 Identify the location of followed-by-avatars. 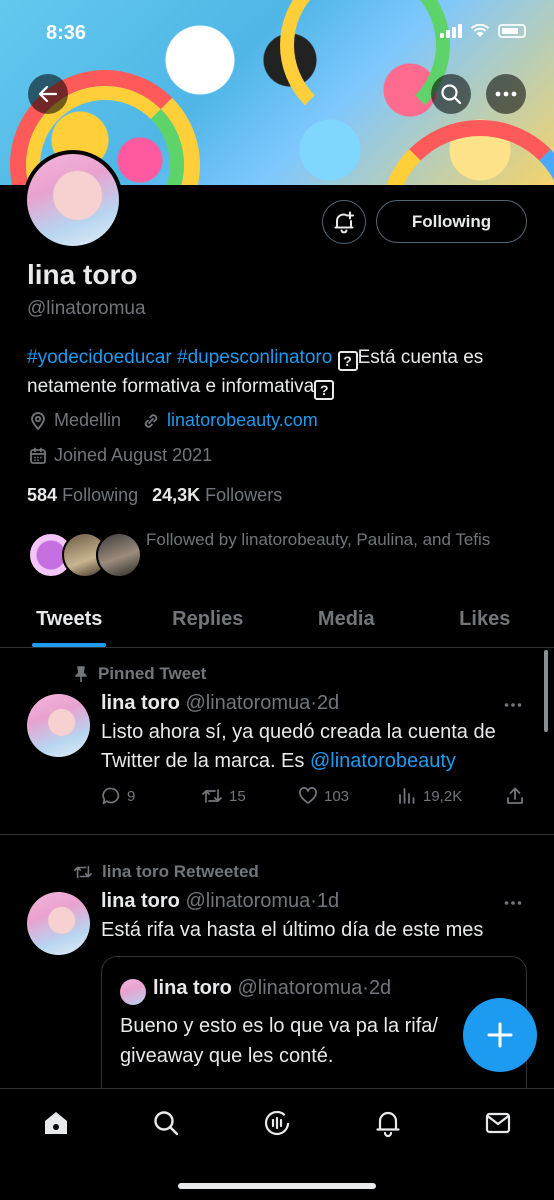
(85, 555).